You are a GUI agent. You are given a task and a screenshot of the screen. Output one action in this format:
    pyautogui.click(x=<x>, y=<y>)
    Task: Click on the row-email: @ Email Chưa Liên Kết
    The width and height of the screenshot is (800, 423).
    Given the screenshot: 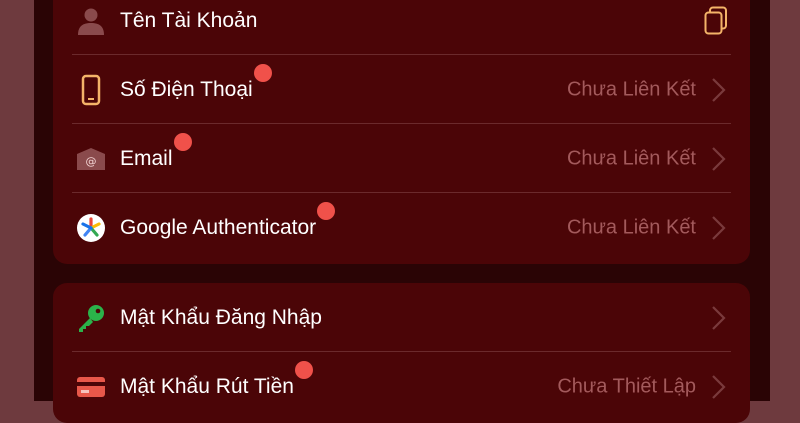 What is the action you would take?
    pyautogui.click(x=401, y=158)
    